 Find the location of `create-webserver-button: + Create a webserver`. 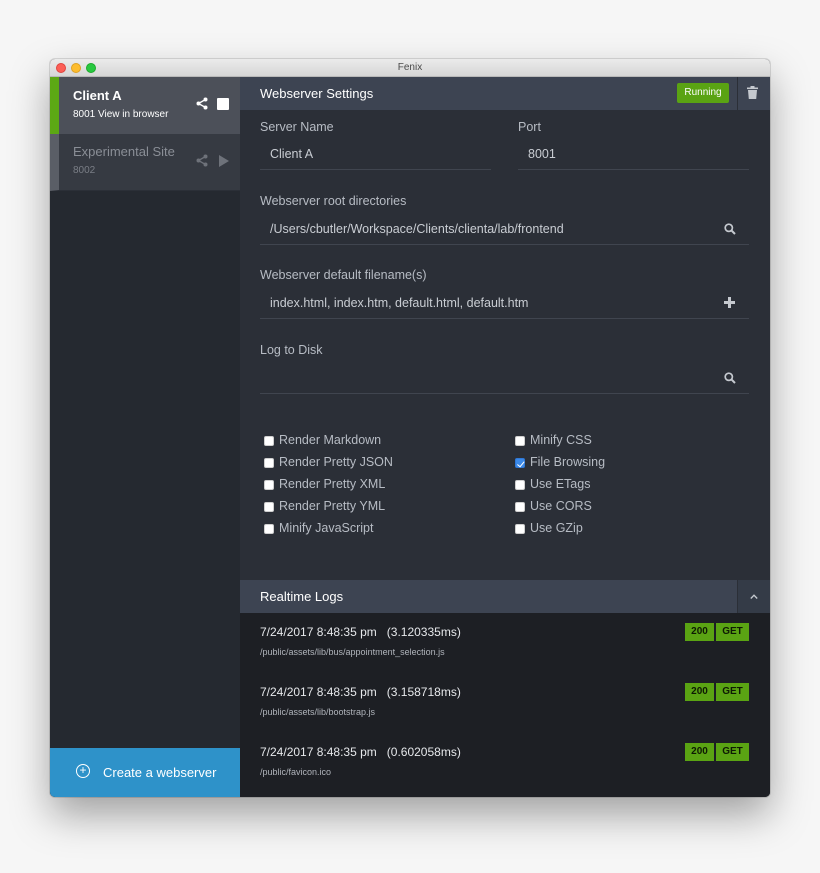

create-webserver-button: + Create a webserver is located at coordinates (145, 772).